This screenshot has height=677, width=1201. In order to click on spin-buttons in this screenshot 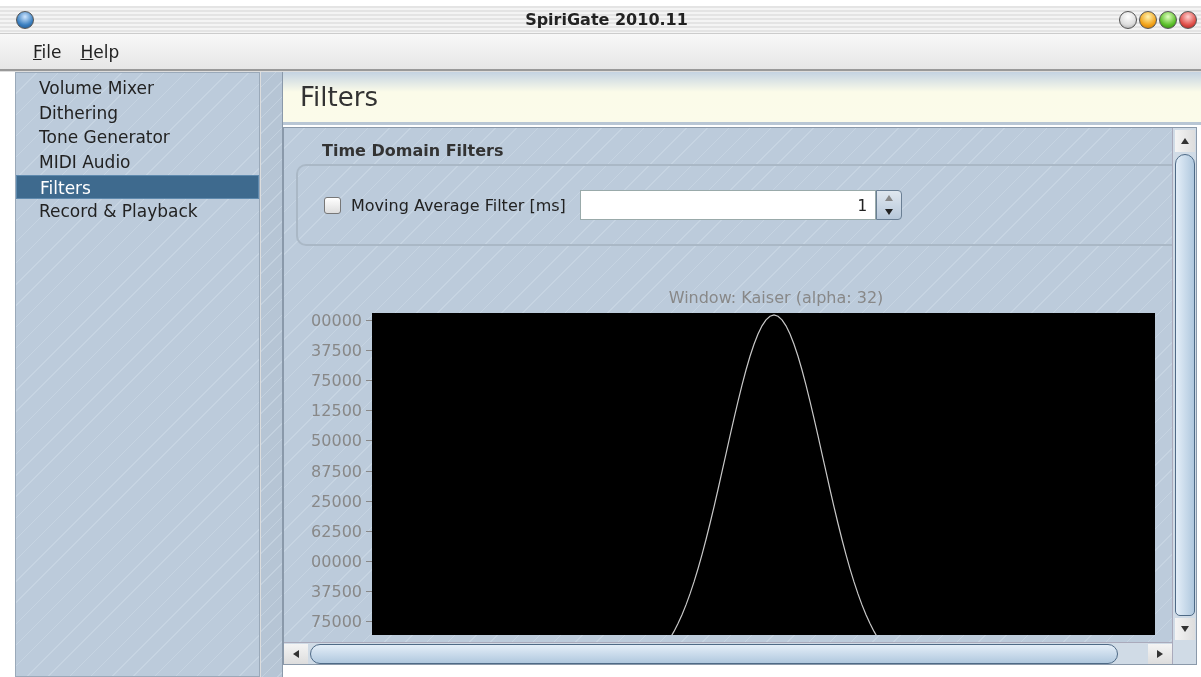, I will do `click(888, 205)`.